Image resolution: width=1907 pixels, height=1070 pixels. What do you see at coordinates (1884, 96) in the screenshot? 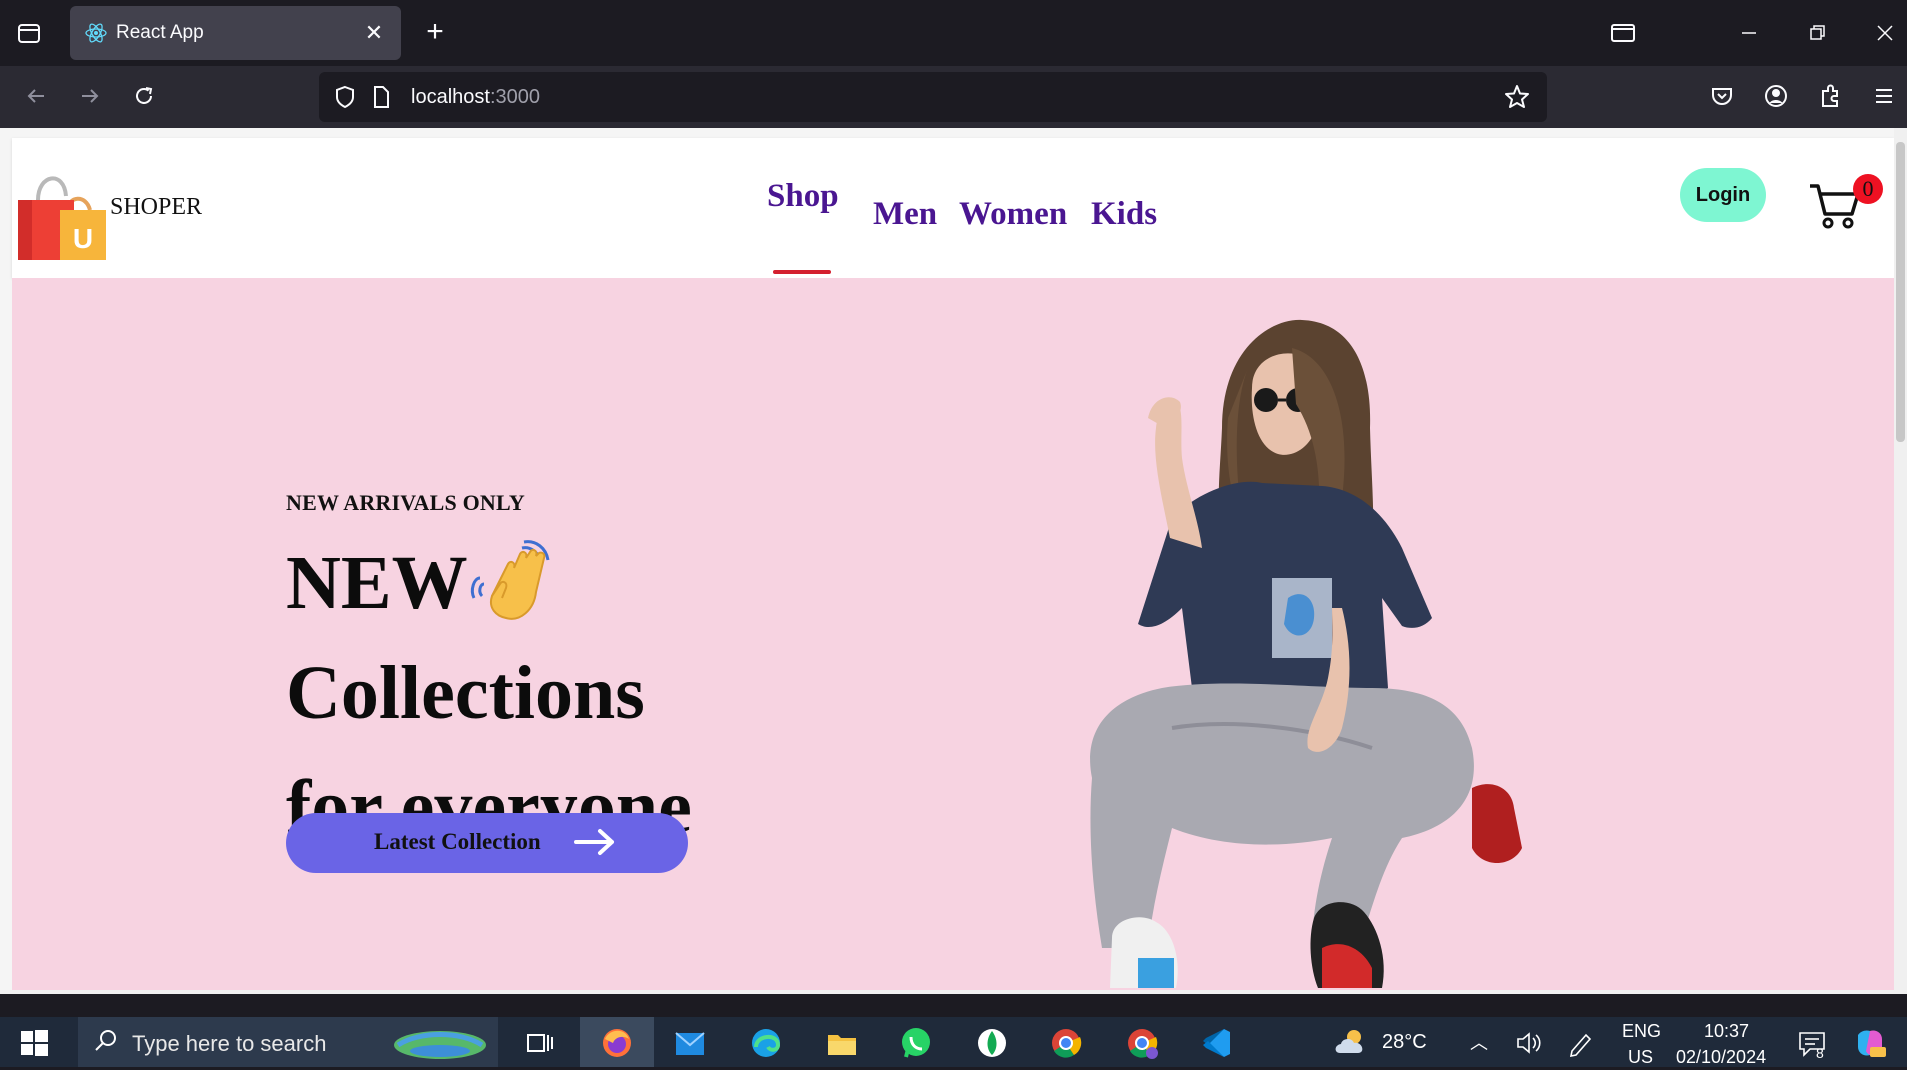
I see `menu-hamburger-icon` at bounding box center [1884, 96].